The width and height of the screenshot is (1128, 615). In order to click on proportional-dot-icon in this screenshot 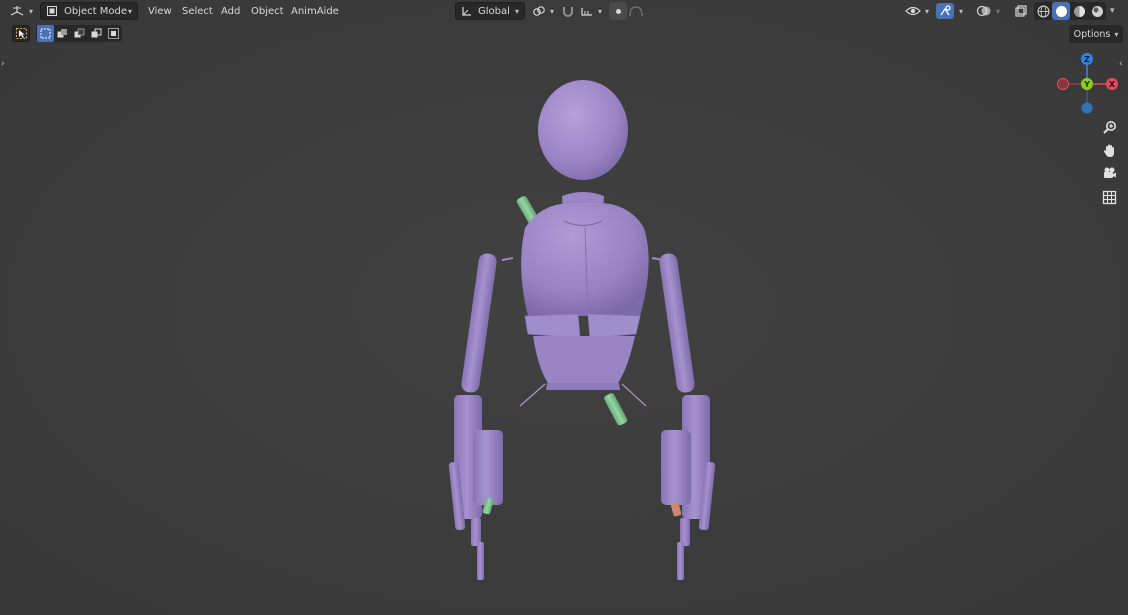, I will do `click(618, 11)`.